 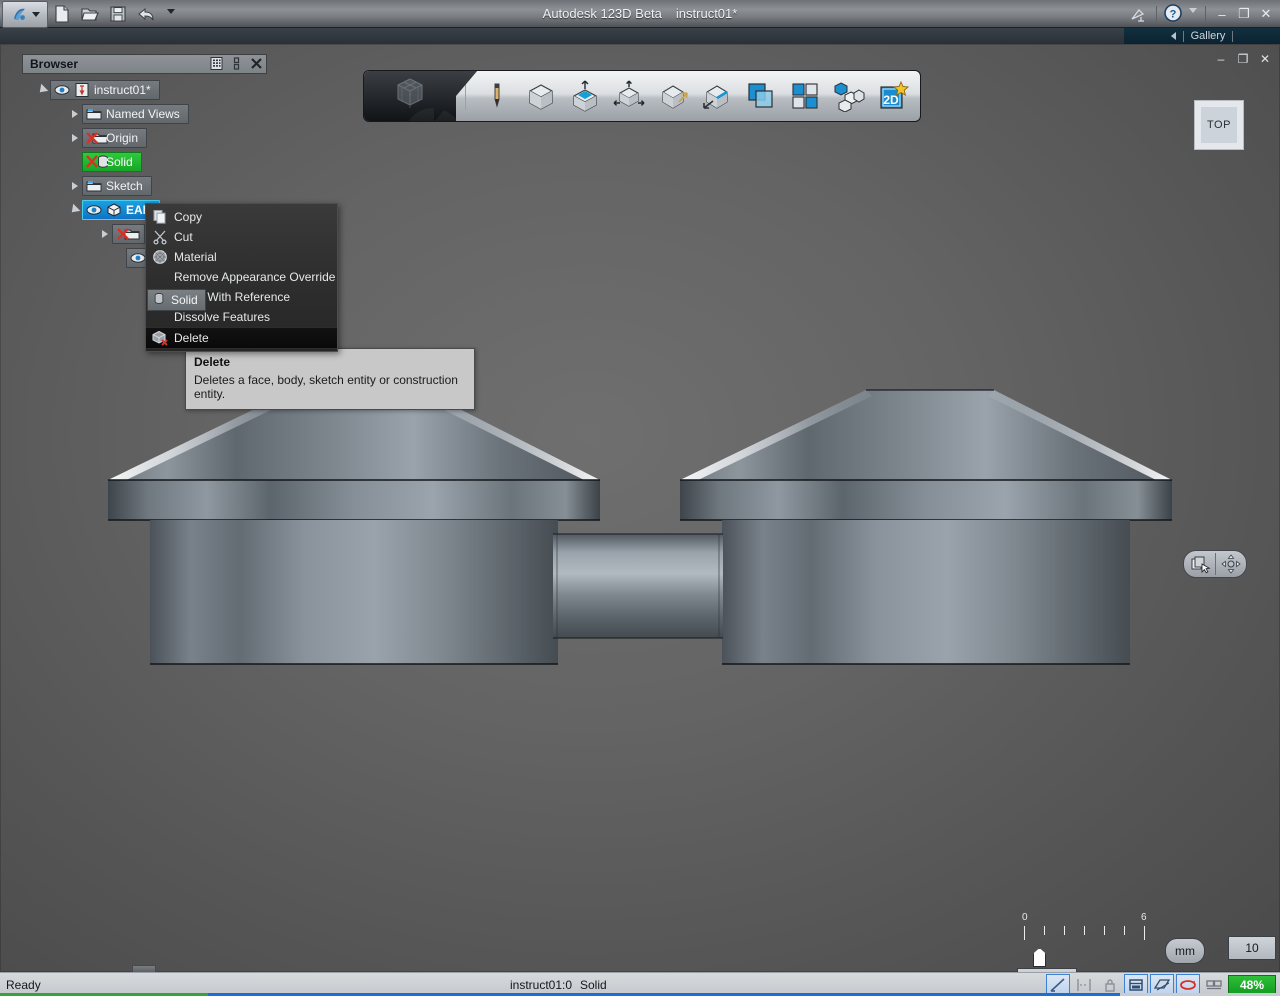 I want to click on context-menu-item-cut: Cut, so click(x=241, y=237).